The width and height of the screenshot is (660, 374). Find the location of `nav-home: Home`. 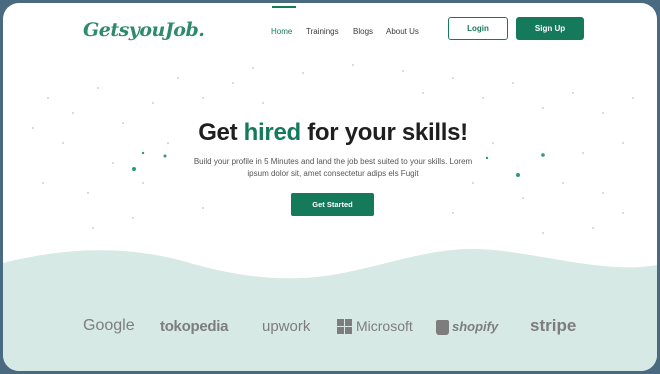

nav-home: Home is located at coordinates (281, 31).